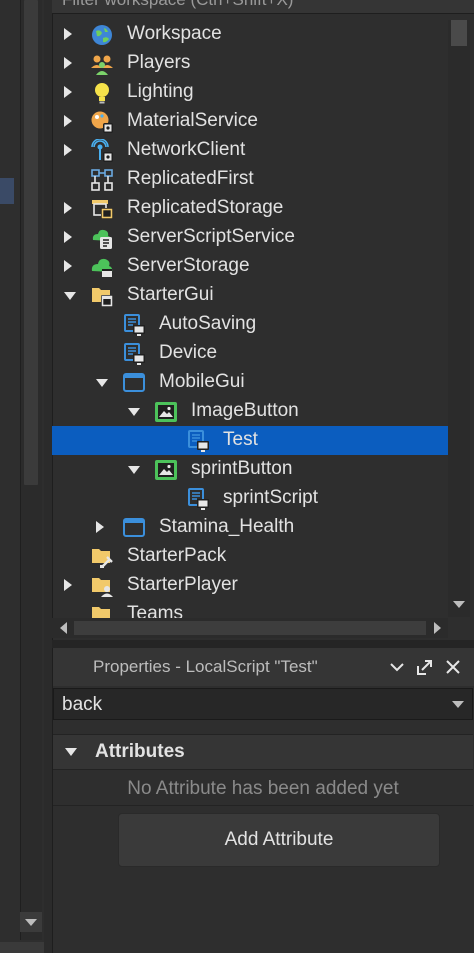 The image size is (474, 953). What do you see at coordinates (102, 238) in the screenshot?
I see `server-script-service-icon` at bounding box center [102, 238].